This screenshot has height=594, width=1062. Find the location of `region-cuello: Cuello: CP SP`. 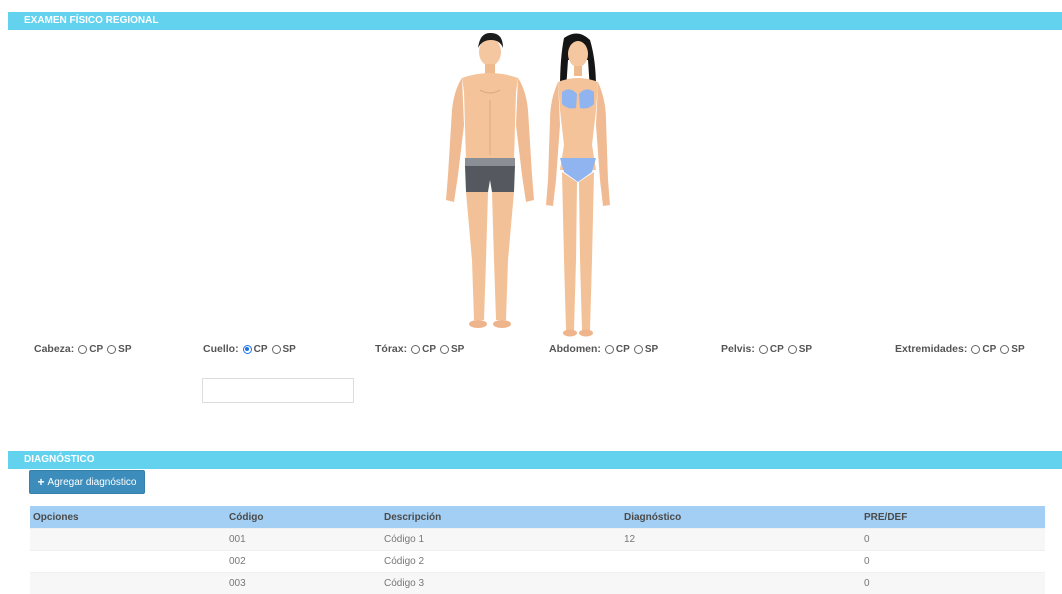

region-cuello: Cuello: CP SP is located at coordinates (250, 349).